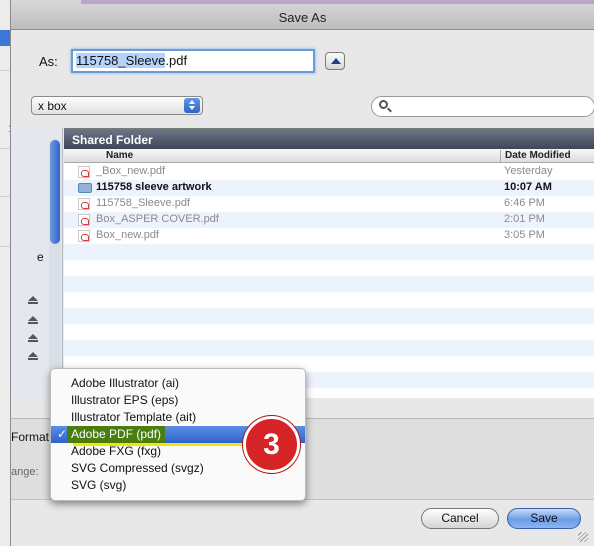  Describe the element at coordinates (335, 61) in the screenshot. I see `expand-dialog-button` at that location.